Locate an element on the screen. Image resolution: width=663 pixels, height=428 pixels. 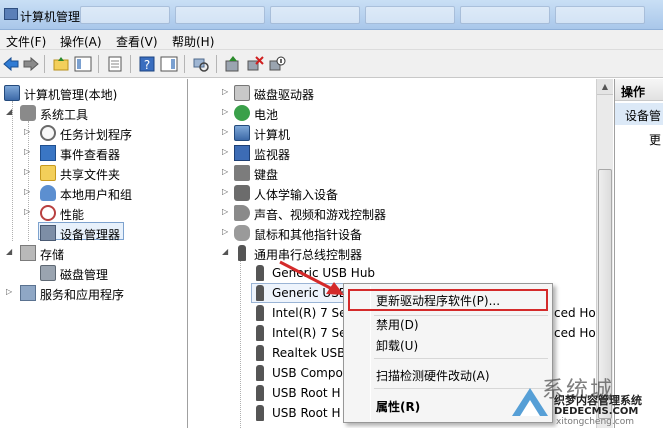
device-category-keyboards: ▷ 键盘 is located at coordinates (407, 173).